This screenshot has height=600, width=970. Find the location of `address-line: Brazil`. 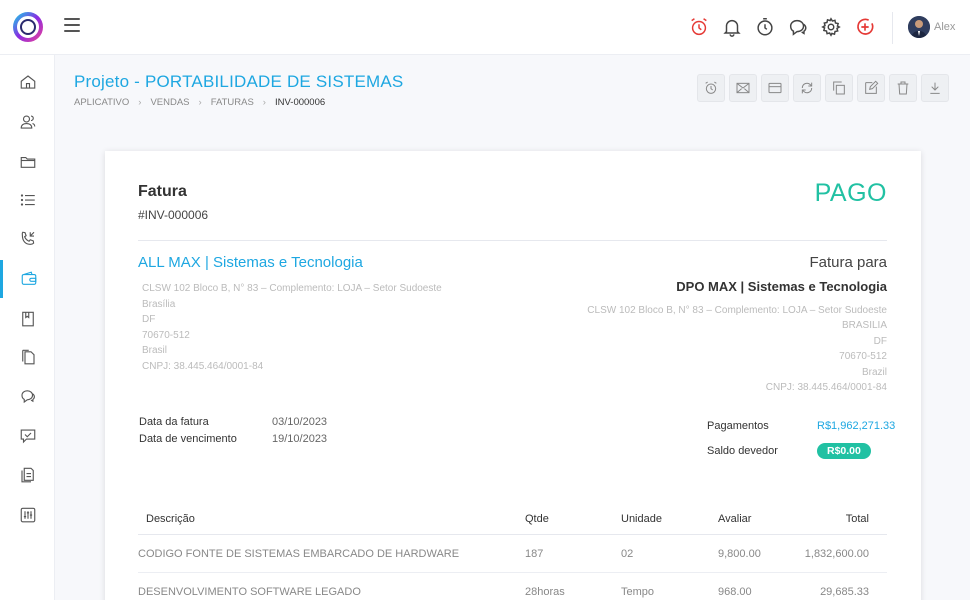

address-line: Brazil is located at coordinates (874, 372).